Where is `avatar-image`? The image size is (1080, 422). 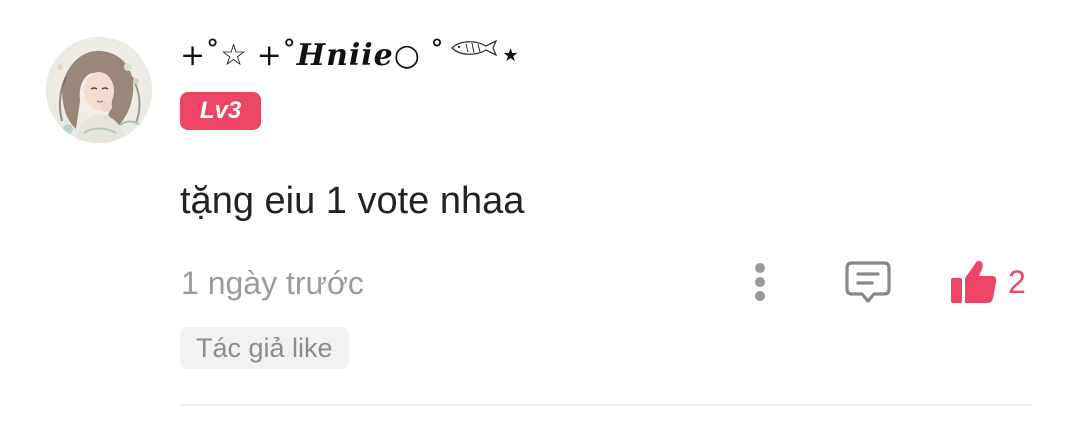 avatar-image is located at coordinates (99, 90).